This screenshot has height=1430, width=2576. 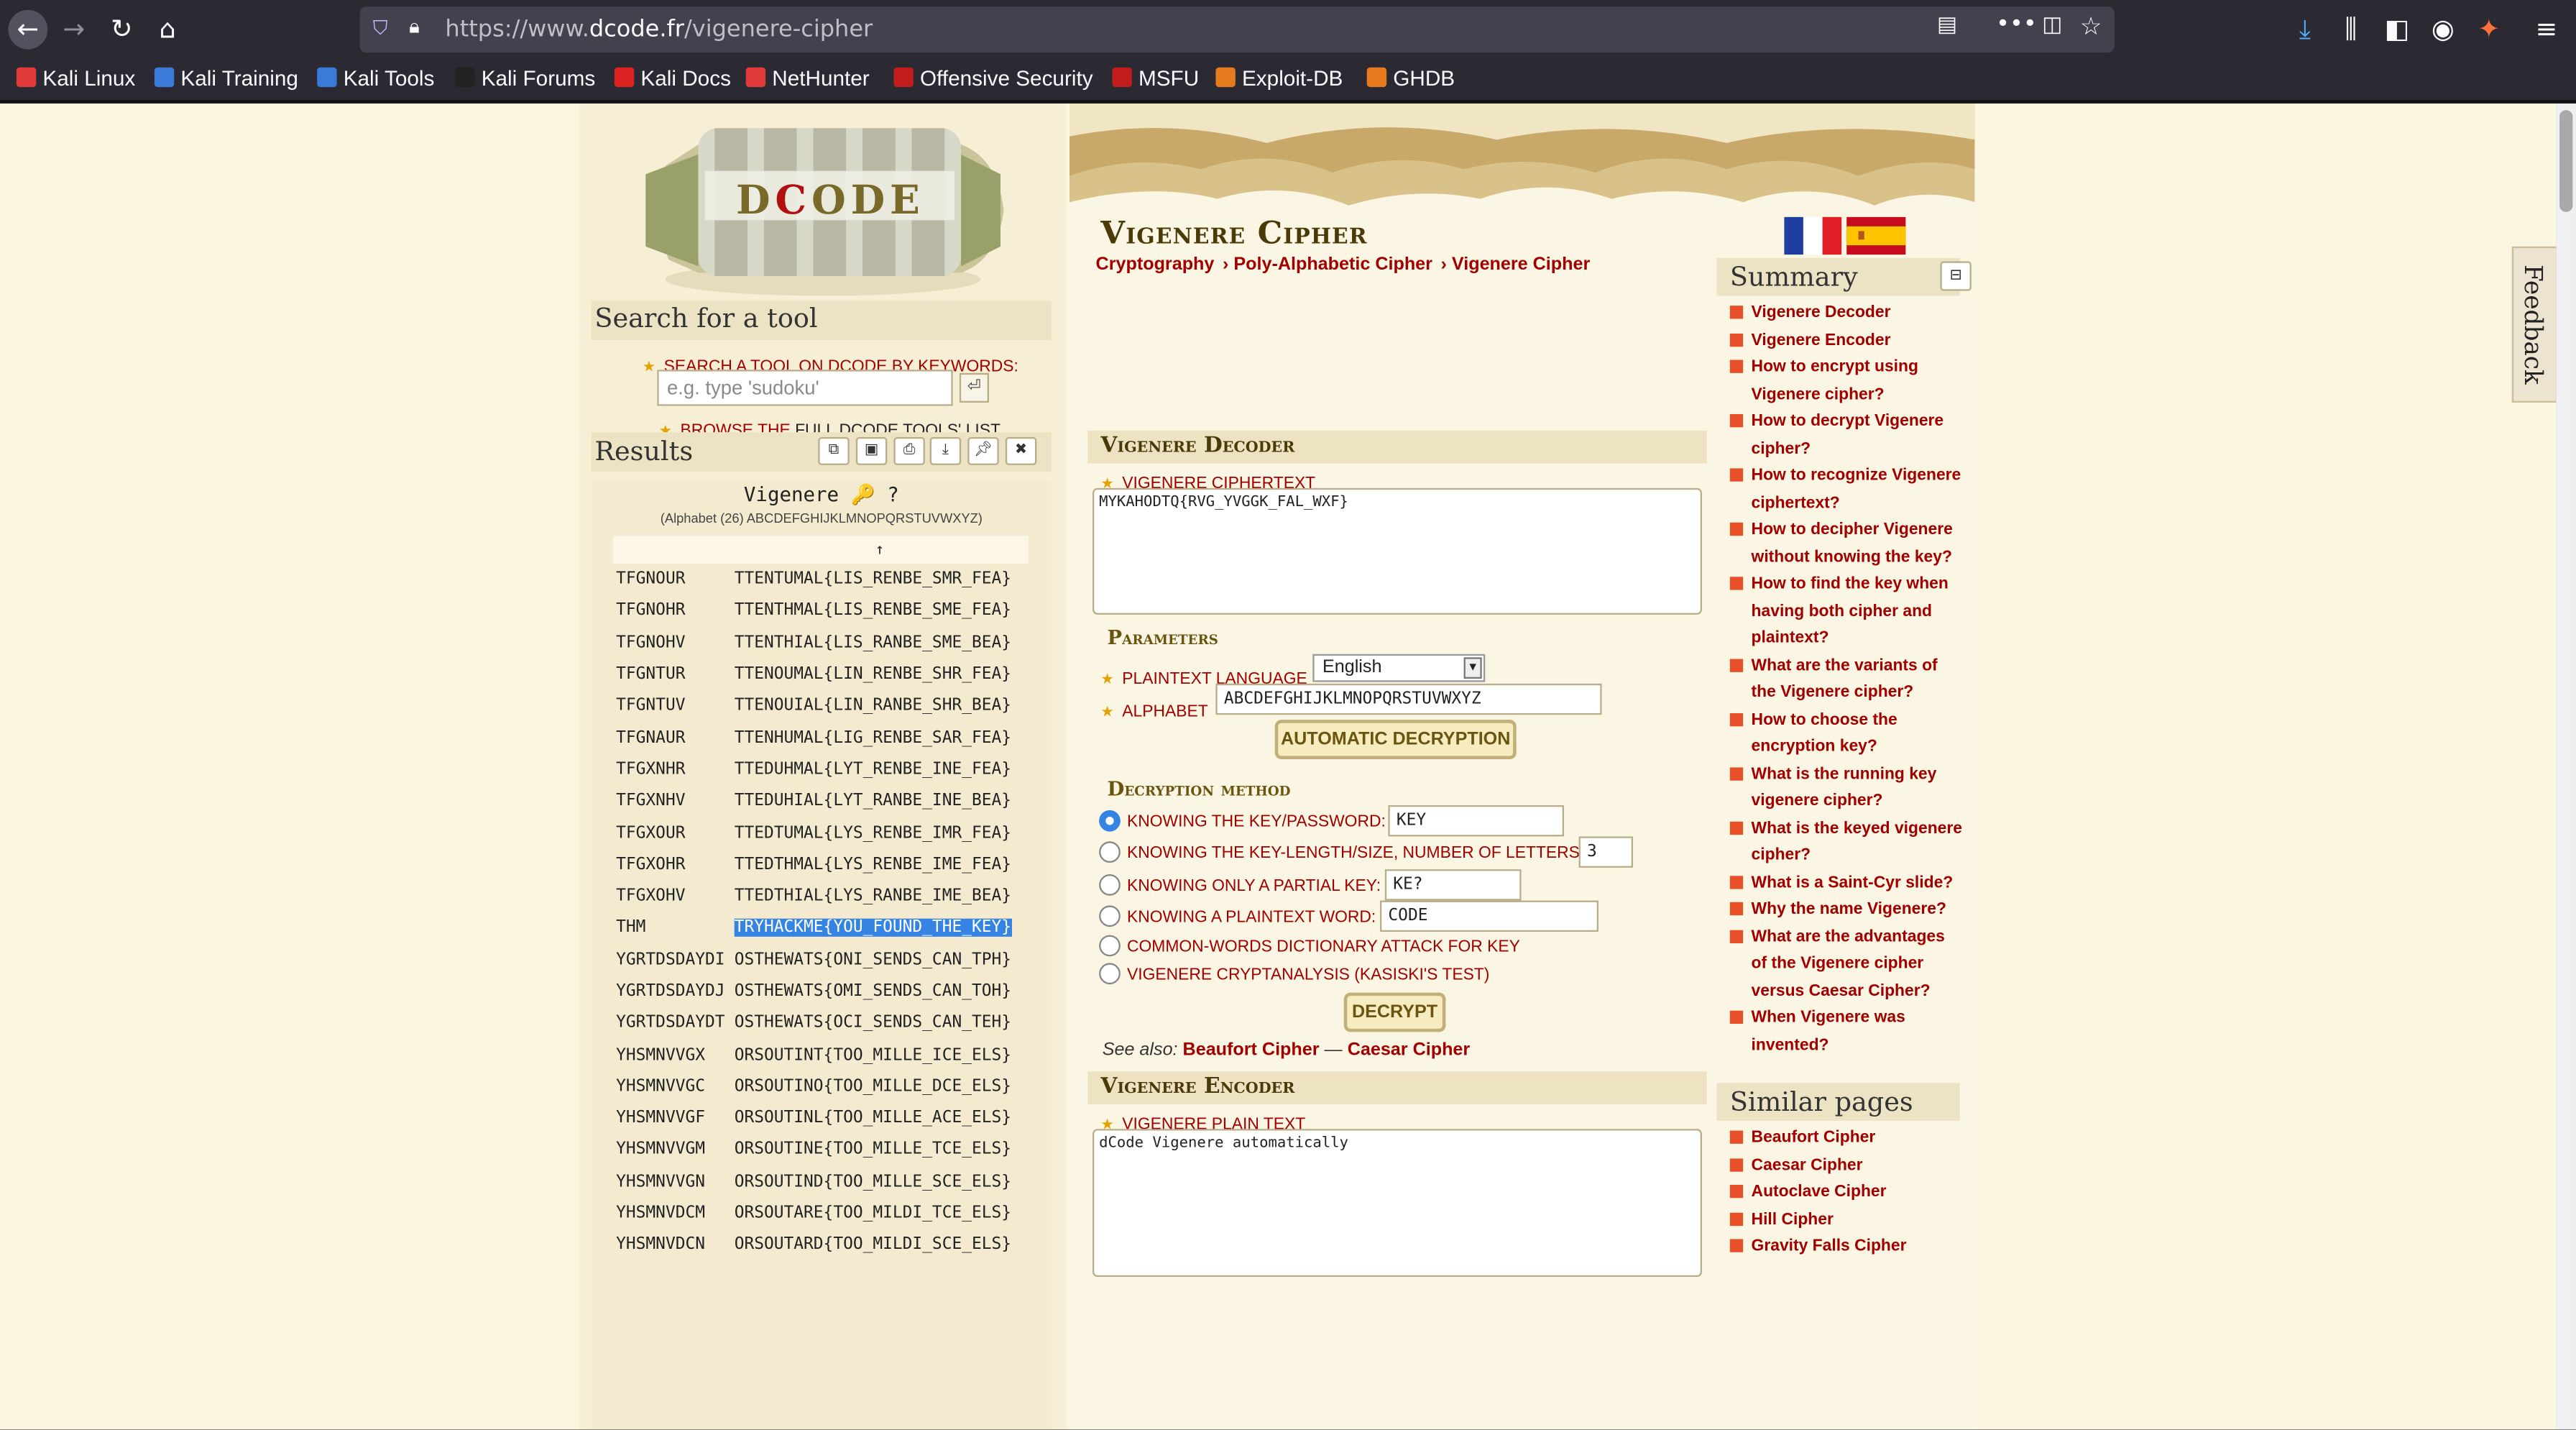 I want to click on table-row: THM TRYHACKME{YOU_FOUND_THE_KEY}, so click(x=821, y=928).